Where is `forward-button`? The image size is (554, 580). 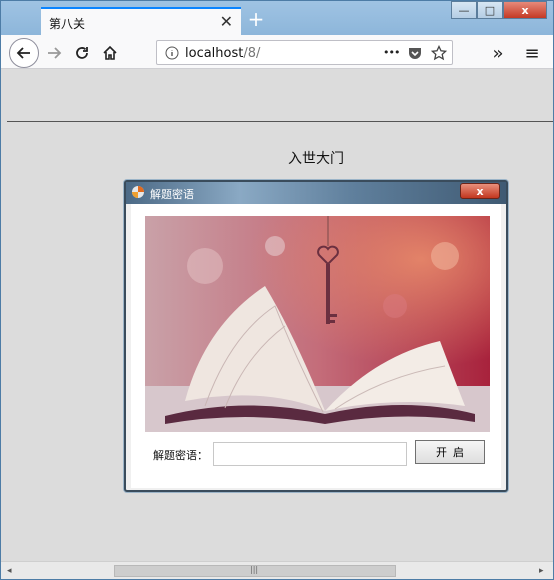
forward-button is located at coordinates (54, 53).